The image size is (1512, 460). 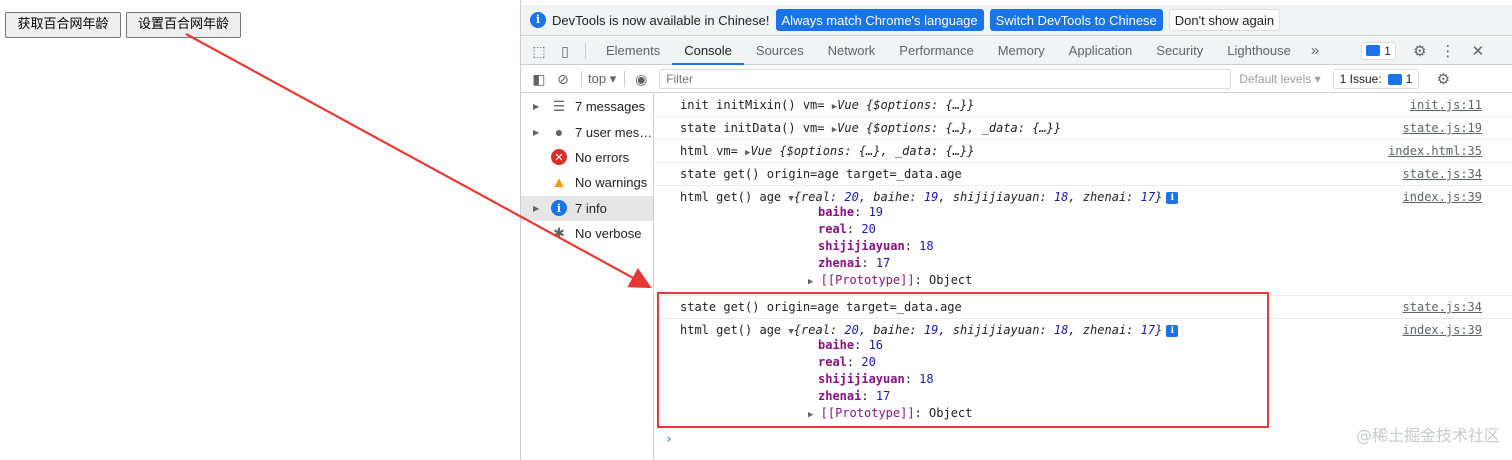 I want to click on set-age-button: 设置百合网年龄, so click(x=183, y=25).